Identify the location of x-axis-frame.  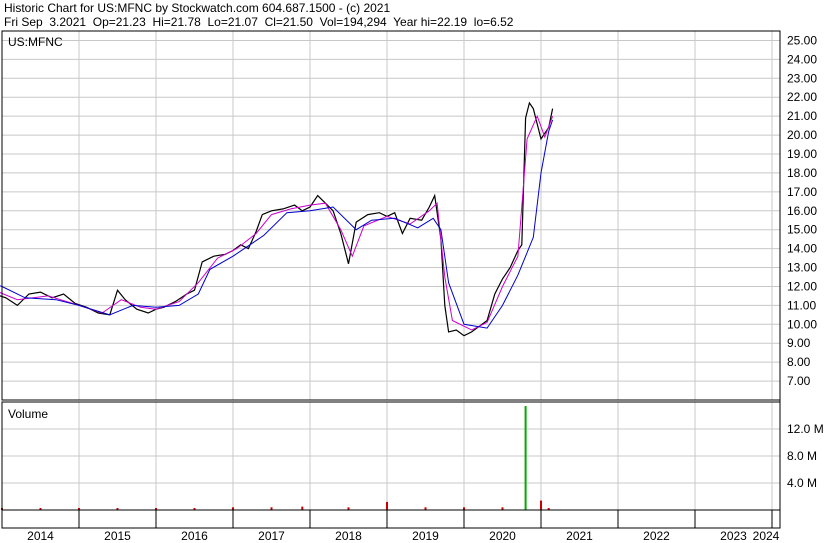
(391, 519).